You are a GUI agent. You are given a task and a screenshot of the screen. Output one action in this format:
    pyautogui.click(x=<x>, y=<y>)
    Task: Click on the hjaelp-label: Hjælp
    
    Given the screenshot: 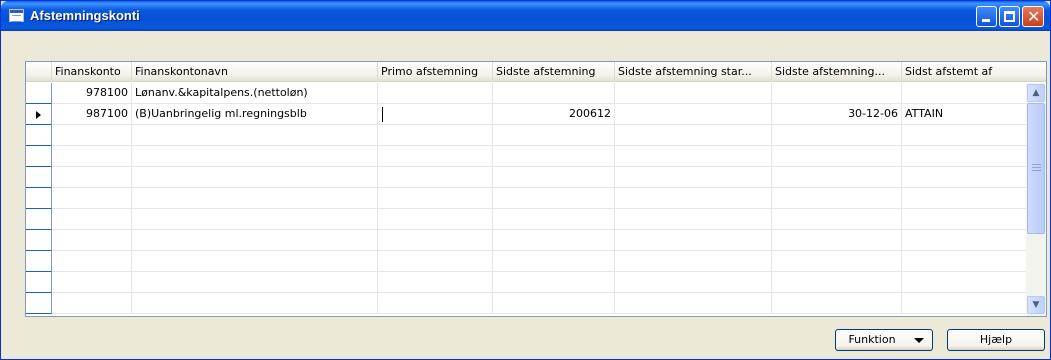 What is the action you would take?
    pyautogui.click(x=996, y=339)
    